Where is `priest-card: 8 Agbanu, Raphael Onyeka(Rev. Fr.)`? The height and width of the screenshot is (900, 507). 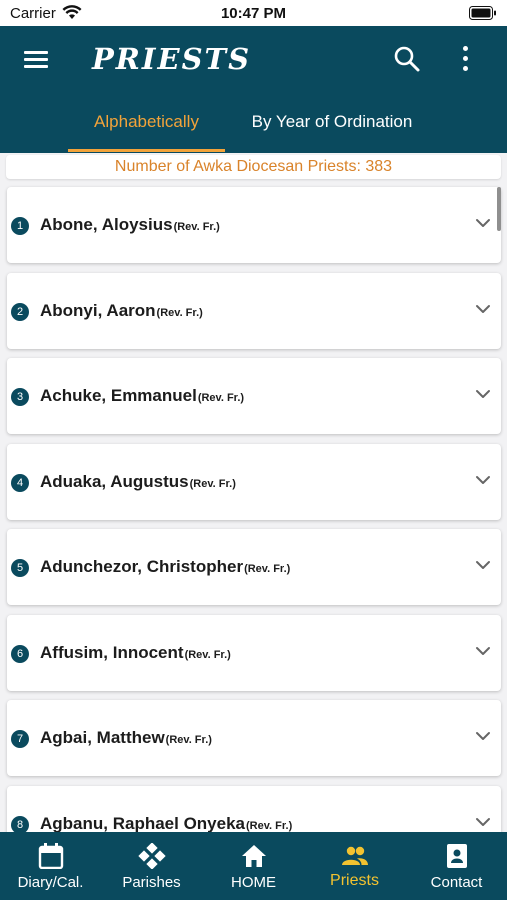 priest-card: 8 Agbanu, Raphael Onyeka(Rev. Fr.) is located at coordinates (254, 809).